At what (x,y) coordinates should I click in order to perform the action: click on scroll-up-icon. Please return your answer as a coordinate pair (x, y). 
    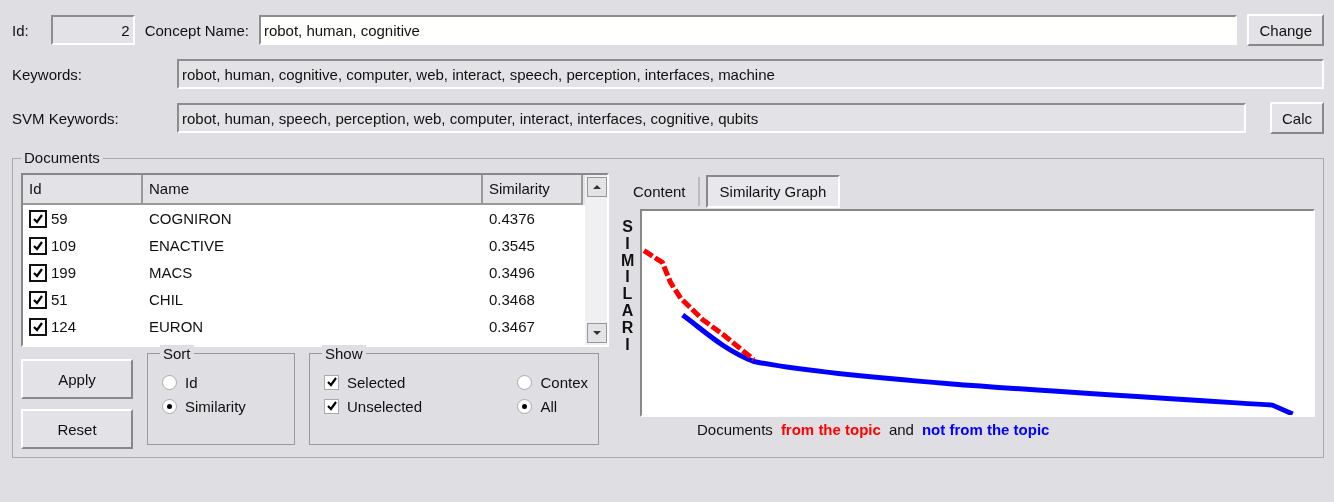
    Looking at the image, I should click on (597, 187).